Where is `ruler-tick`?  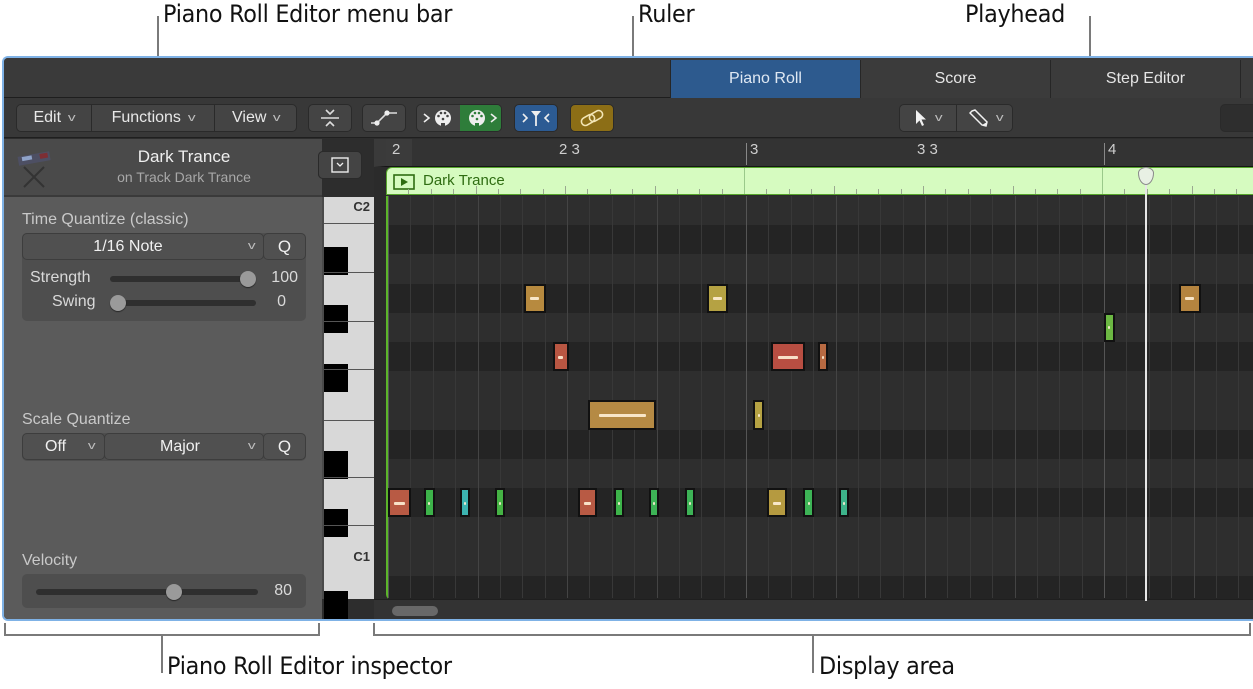 ruler-tick is located at coordinates (746, 154).